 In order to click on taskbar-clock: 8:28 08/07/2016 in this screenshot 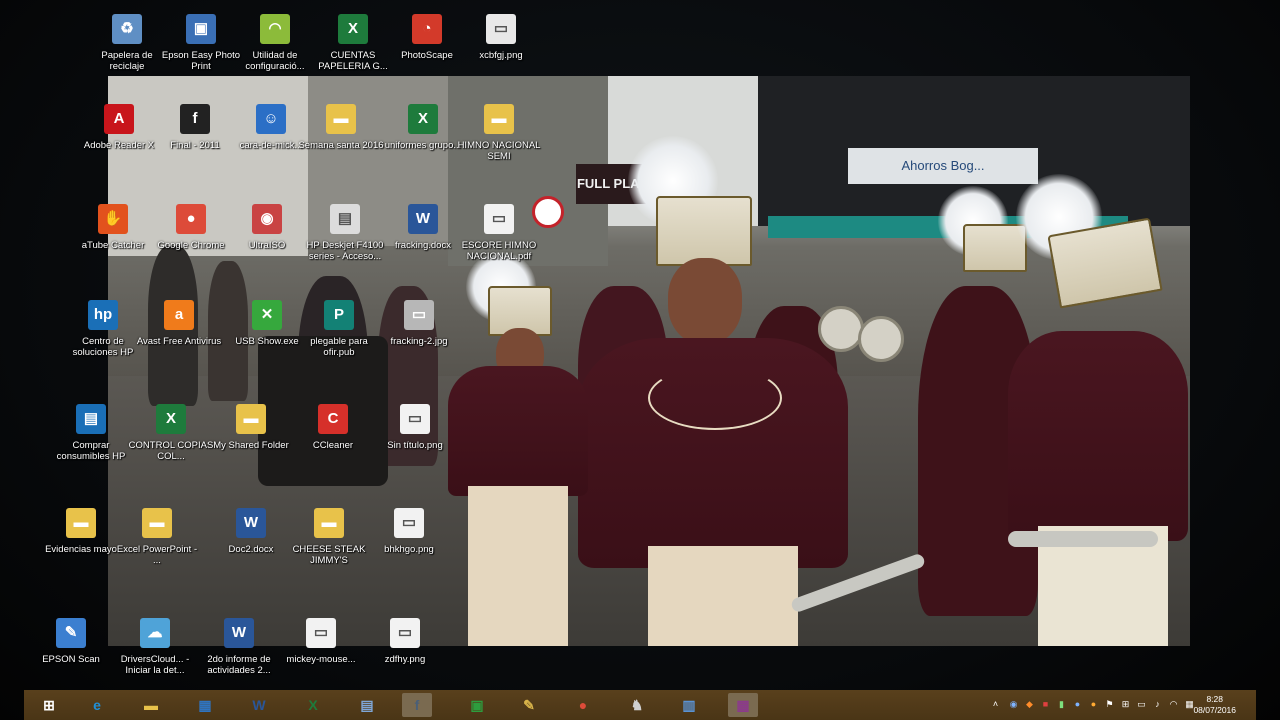, I will do `click(1214, 705)`.